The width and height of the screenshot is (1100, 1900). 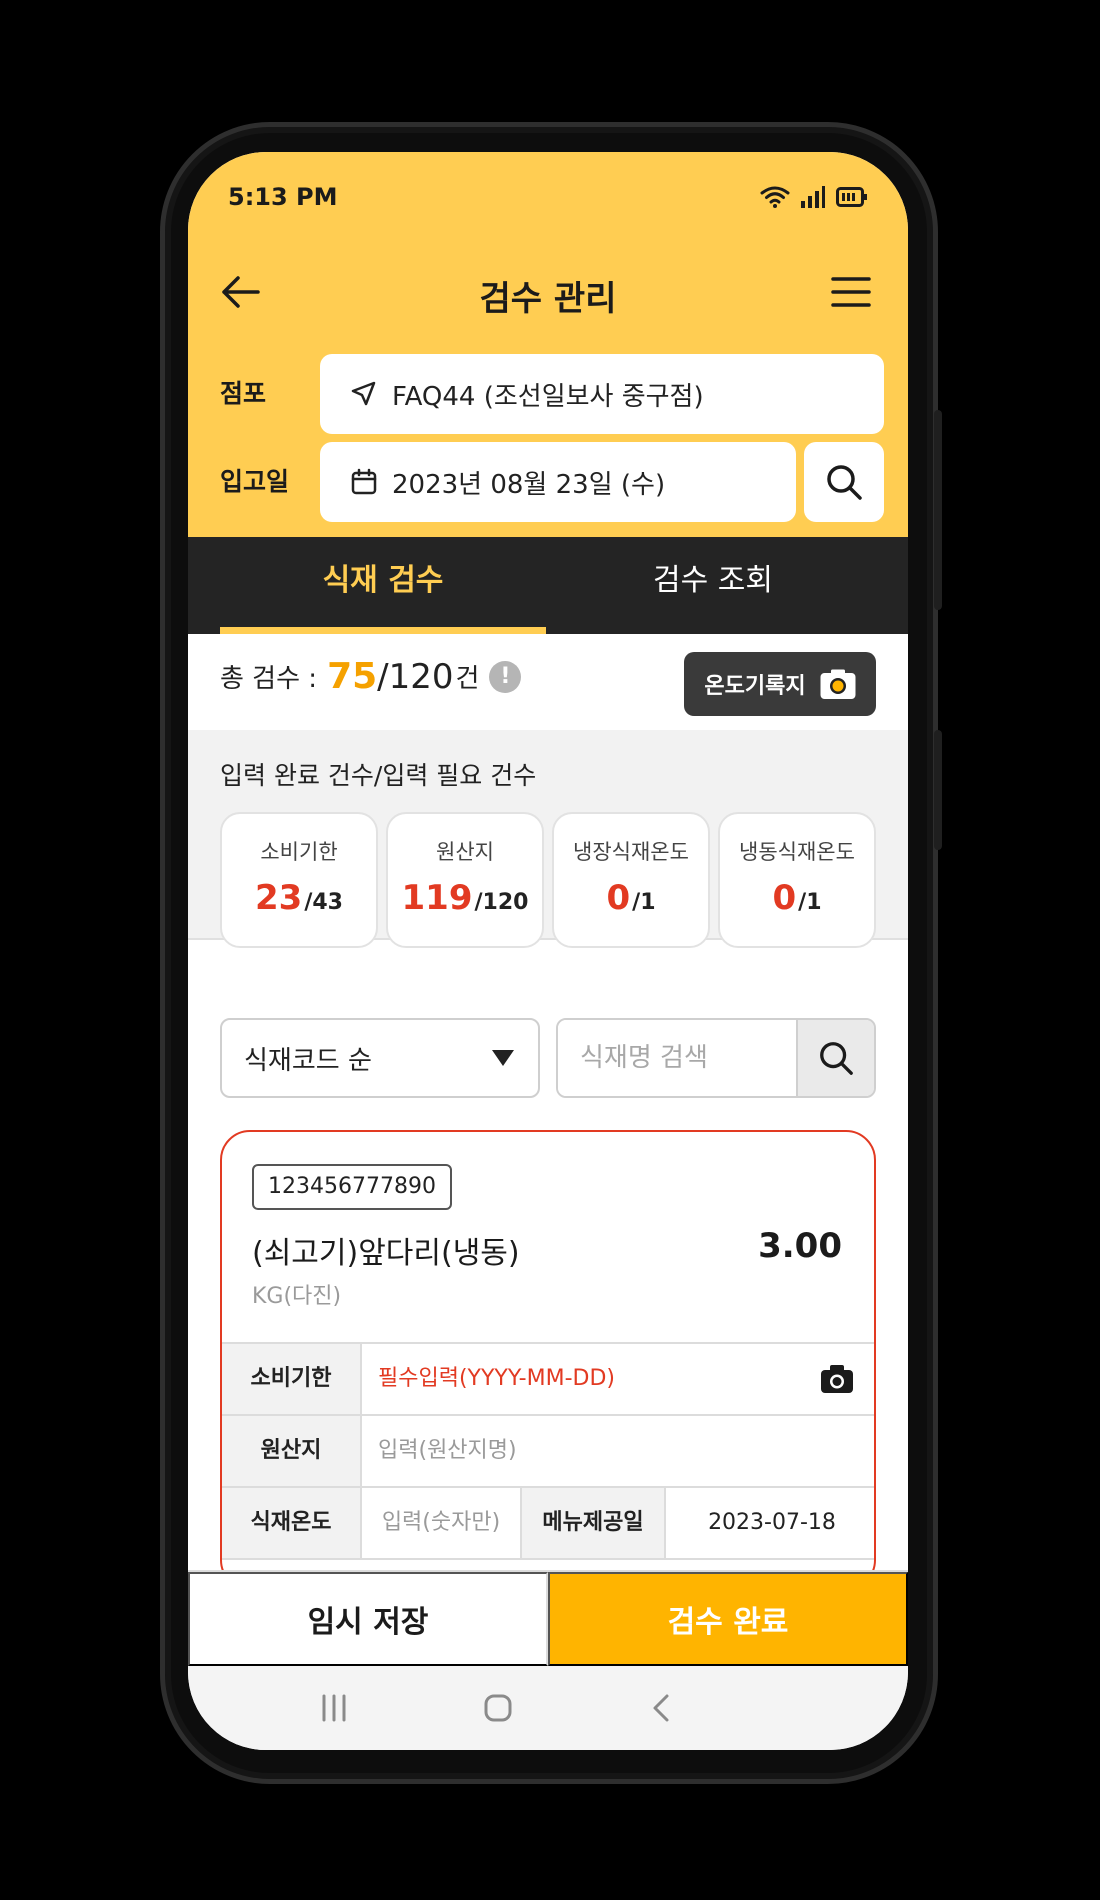 I want to click on system-back-icon, so click(x=662, y=1708).